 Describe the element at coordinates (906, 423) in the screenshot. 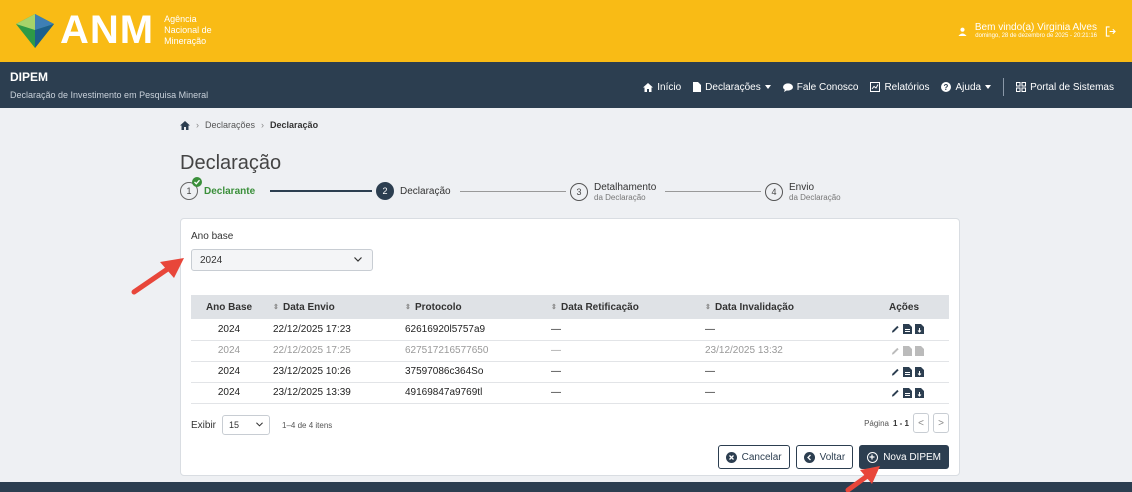

I see `pagination-right: Página 1 - 1 < >` at that location.